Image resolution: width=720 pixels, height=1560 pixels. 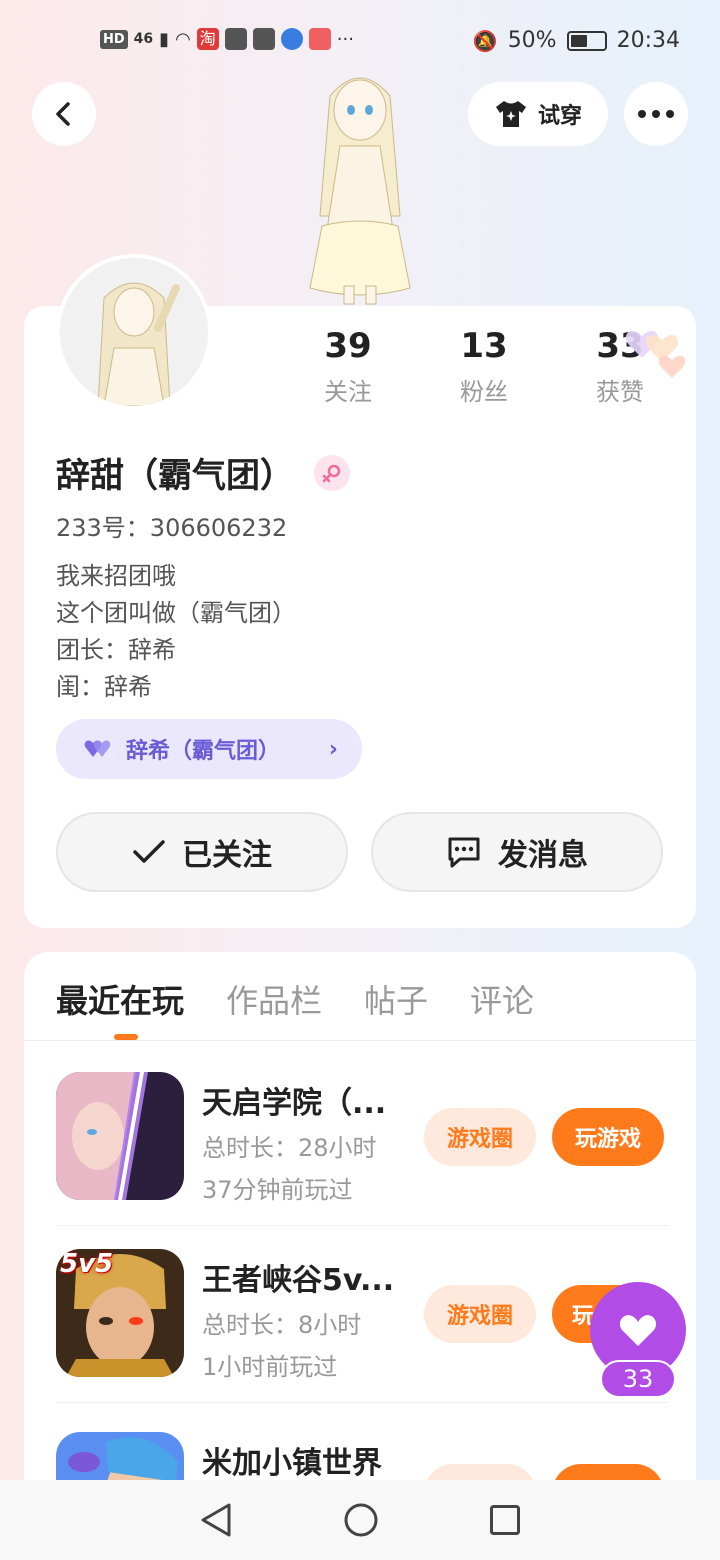 What do you see at coordinates (120, 999) in the screenshot?
I see `tab-recently-played: 最近在玩` at bounding box center [120, 999].